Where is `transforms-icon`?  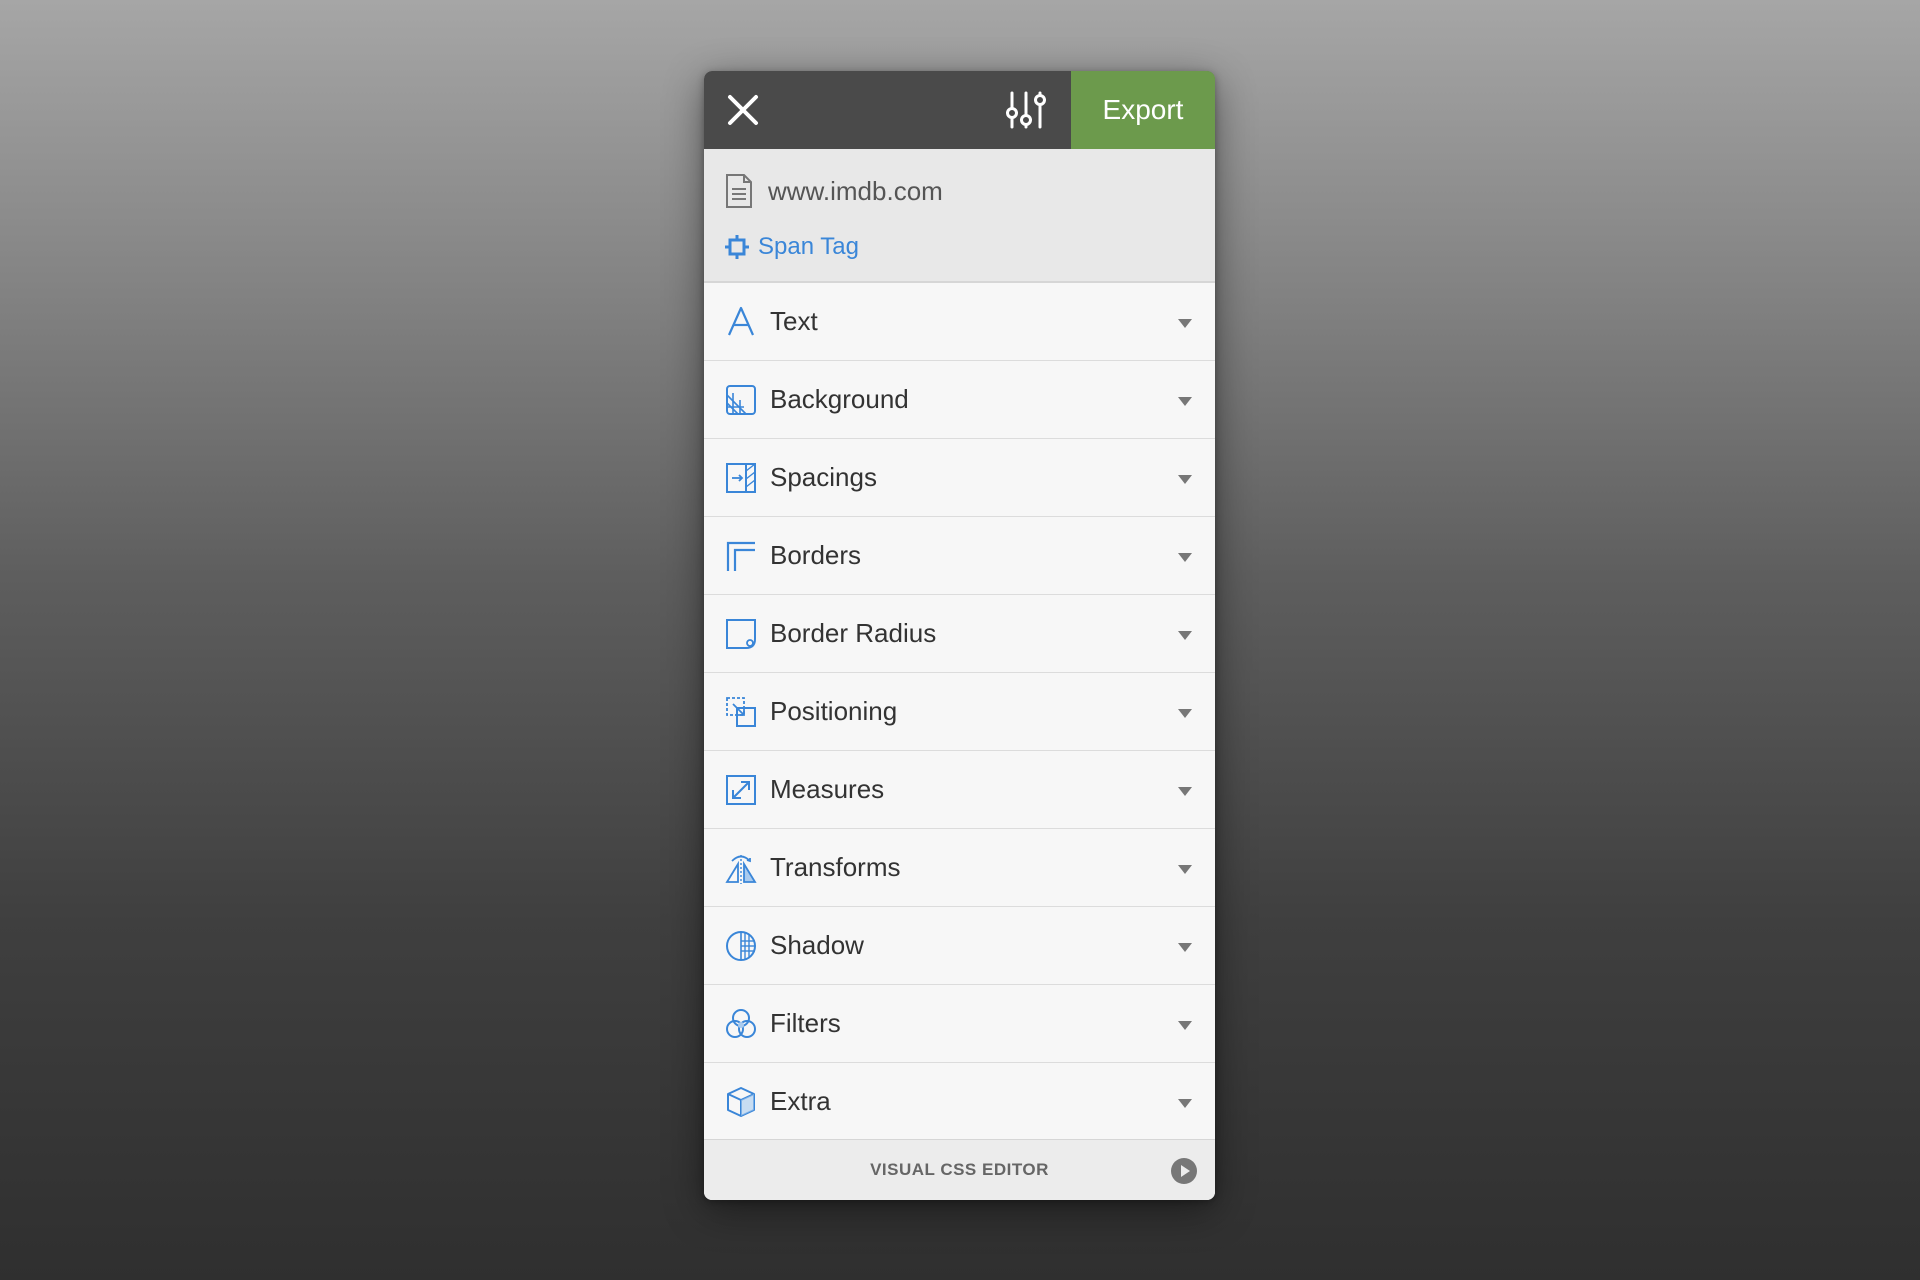 transforms-icon is located at coordinates (741, 869).